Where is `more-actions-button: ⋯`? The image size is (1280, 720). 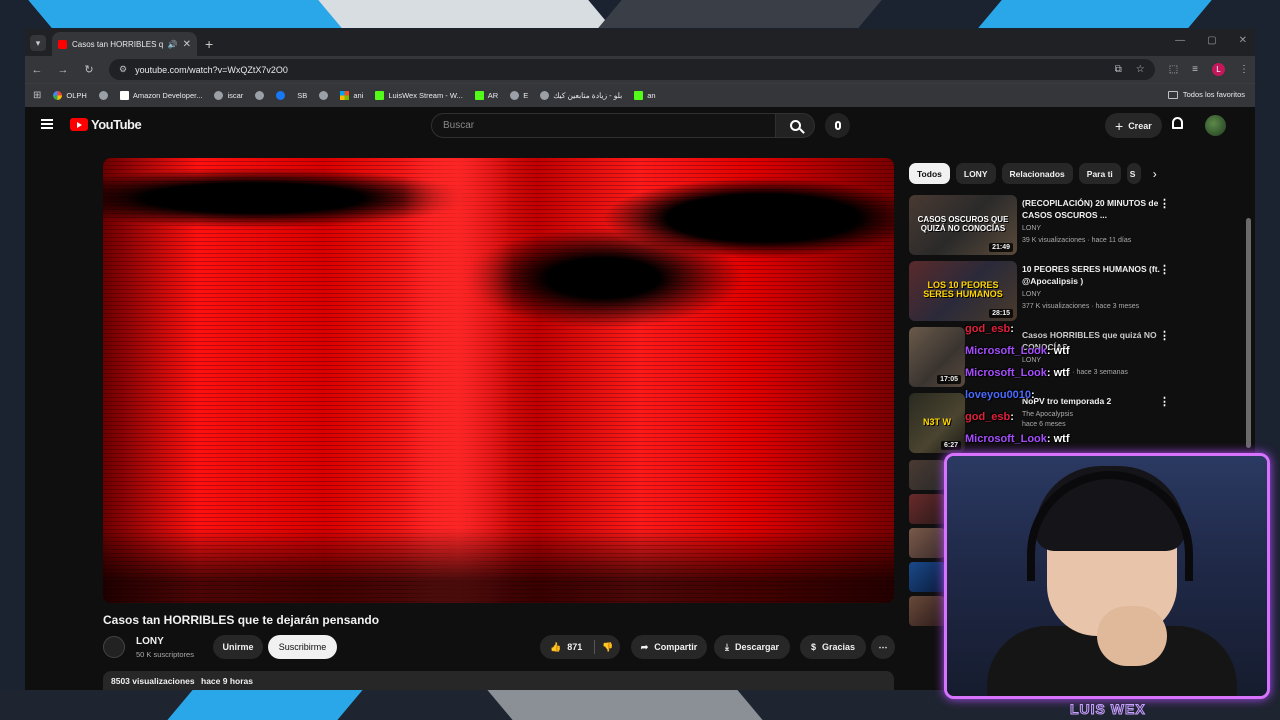
more-actions-button: ⋯ is located at coordinates (883, 647).